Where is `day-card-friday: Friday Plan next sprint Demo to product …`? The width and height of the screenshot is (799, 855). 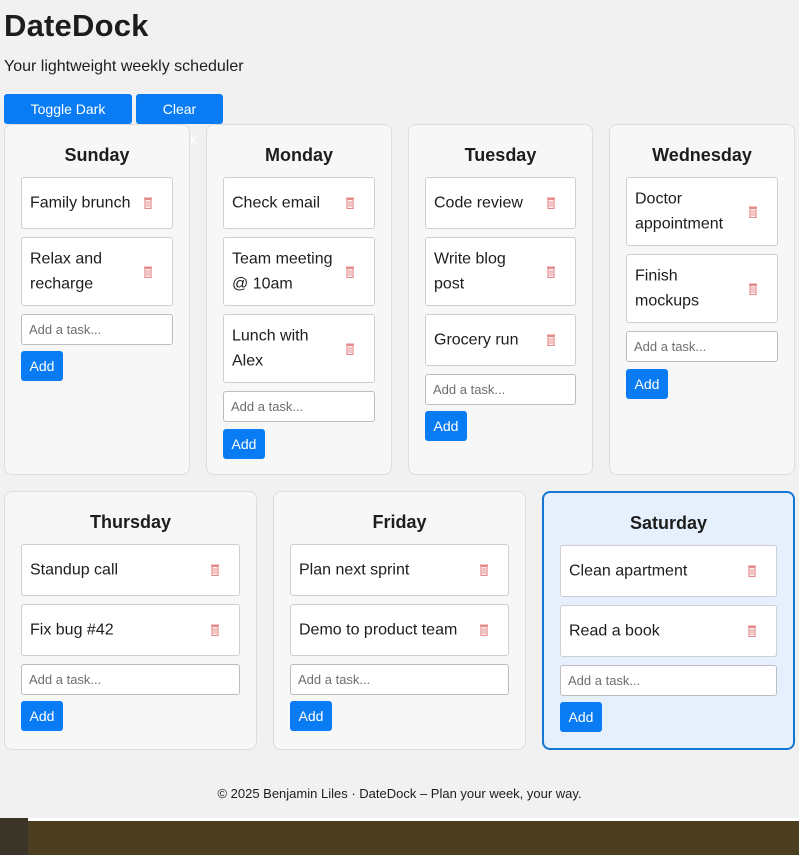 day-card-friday: Friday Plan next sprint Demo to product … is located at coordinates (399, 620).